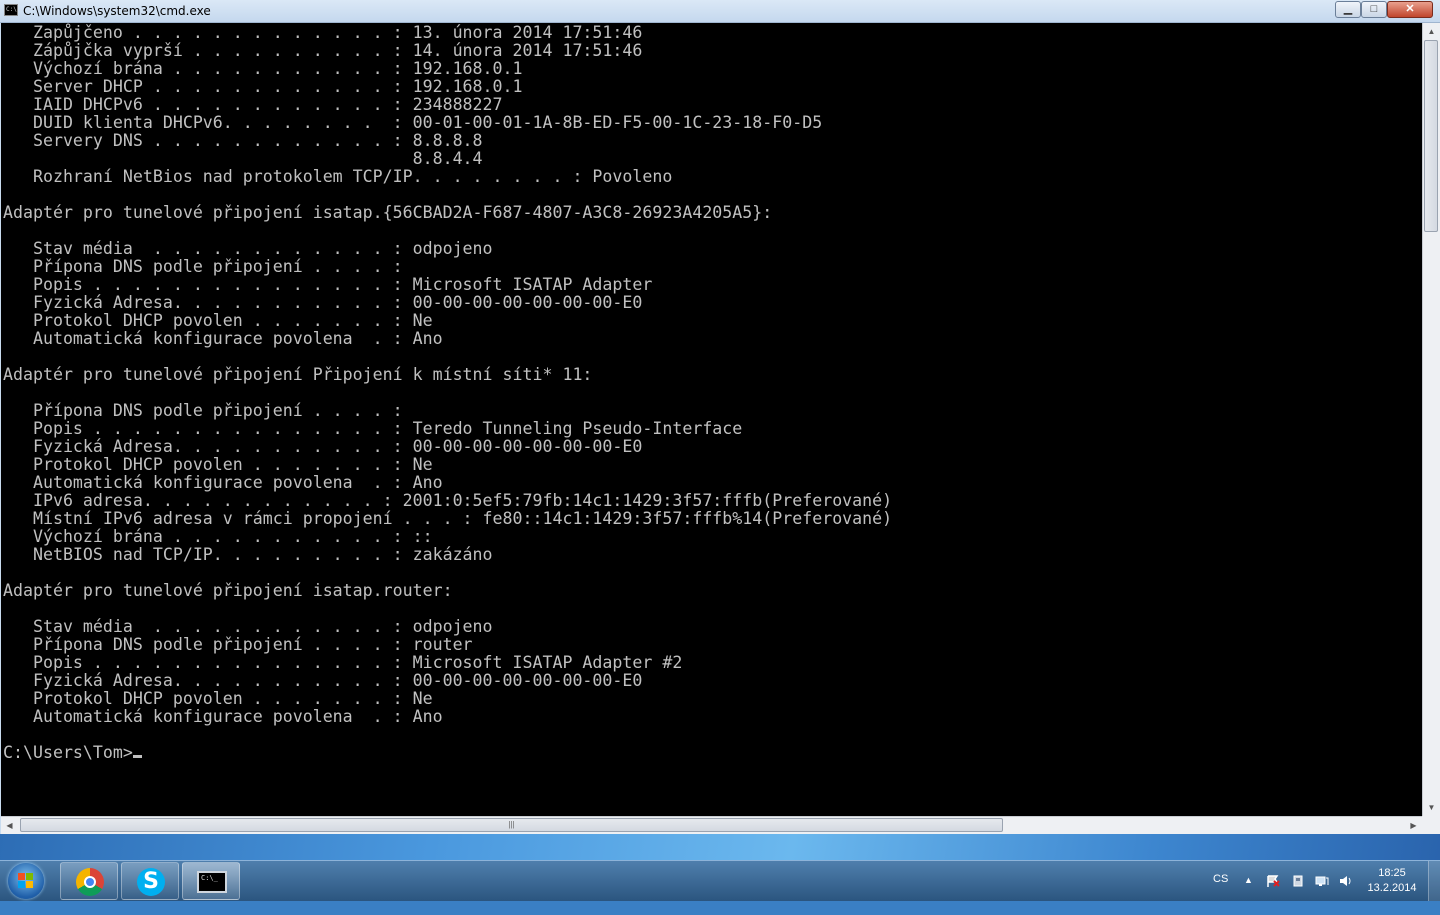 This screenshot has width=1440, height=915. I want to click on action-center-flag-icon, so click(1273, 881).